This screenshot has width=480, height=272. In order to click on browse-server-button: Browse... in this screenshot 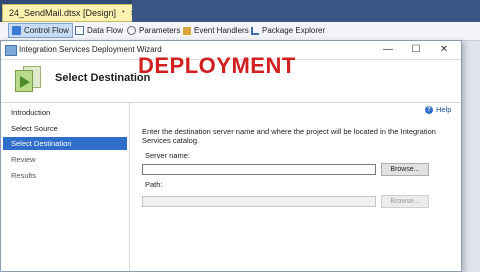, I will do `click(405, 169)`.